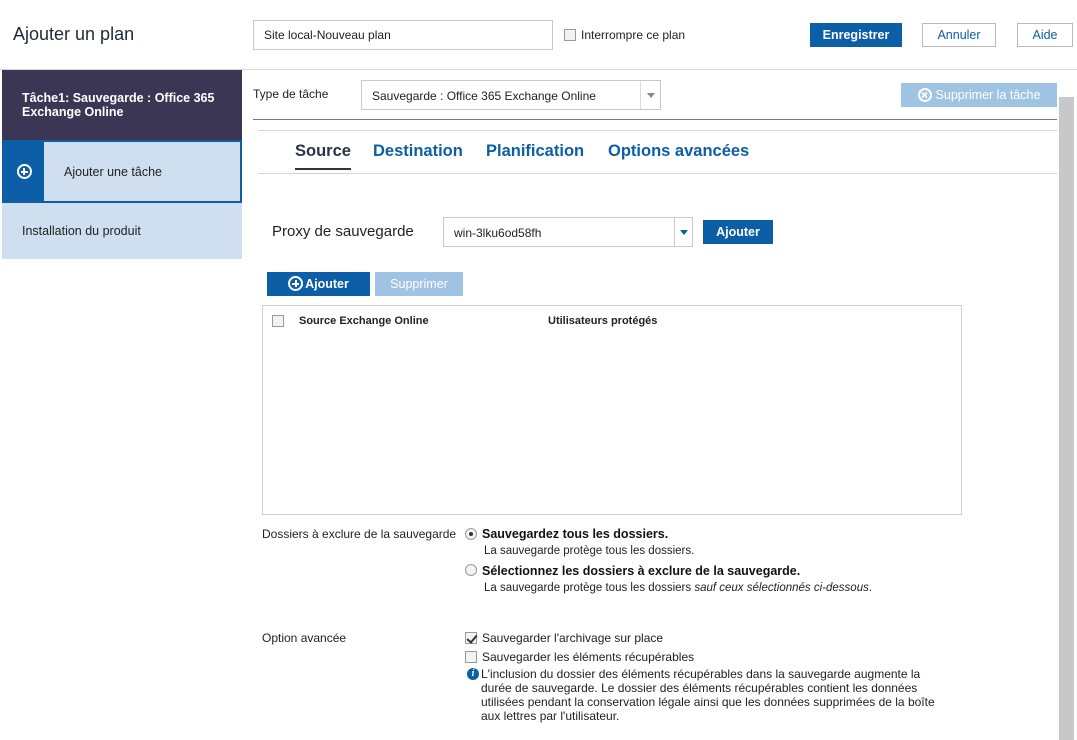 The image size is (1077, 740). What do you see at coordinates (573, 638) in the screenshot?
I see `archive-label: Sauvegarder l'archivage sur place` at bounding box center [573, 638].